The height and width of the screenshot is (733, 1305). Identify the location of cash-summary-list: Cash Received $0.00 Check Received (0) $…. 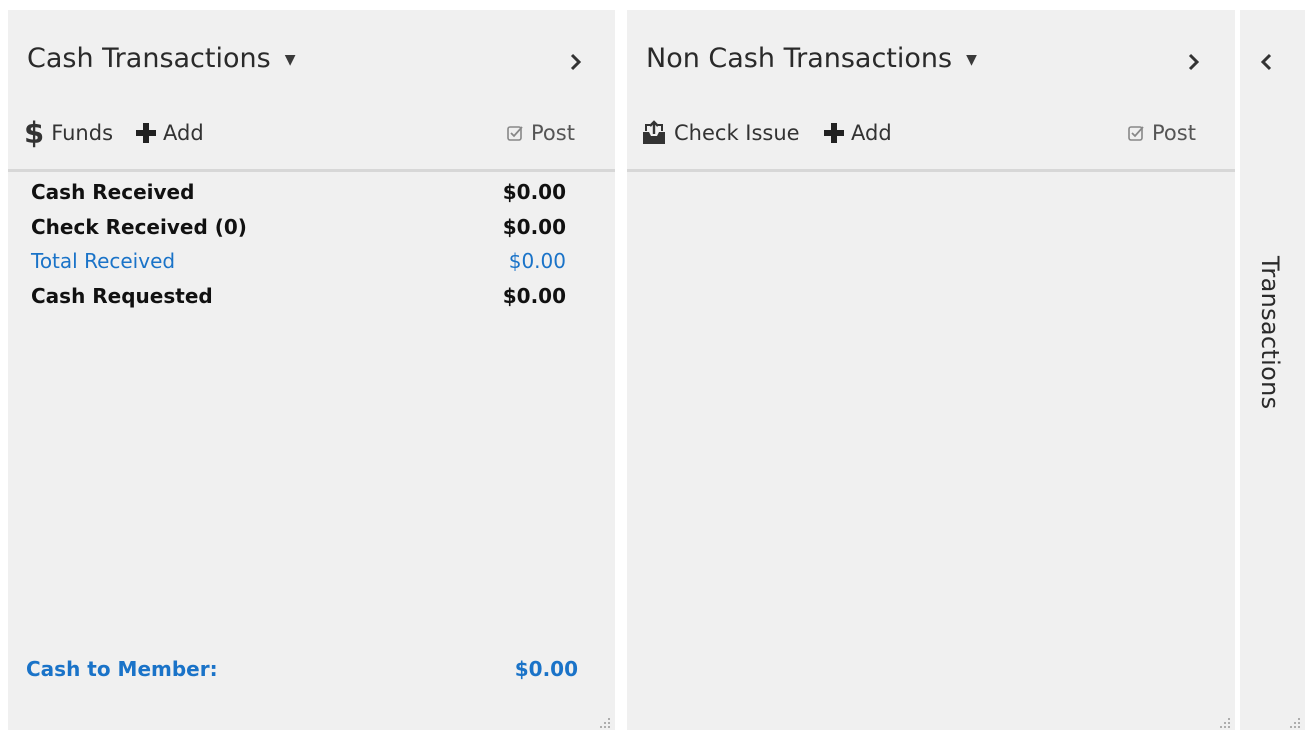
(298, 247).